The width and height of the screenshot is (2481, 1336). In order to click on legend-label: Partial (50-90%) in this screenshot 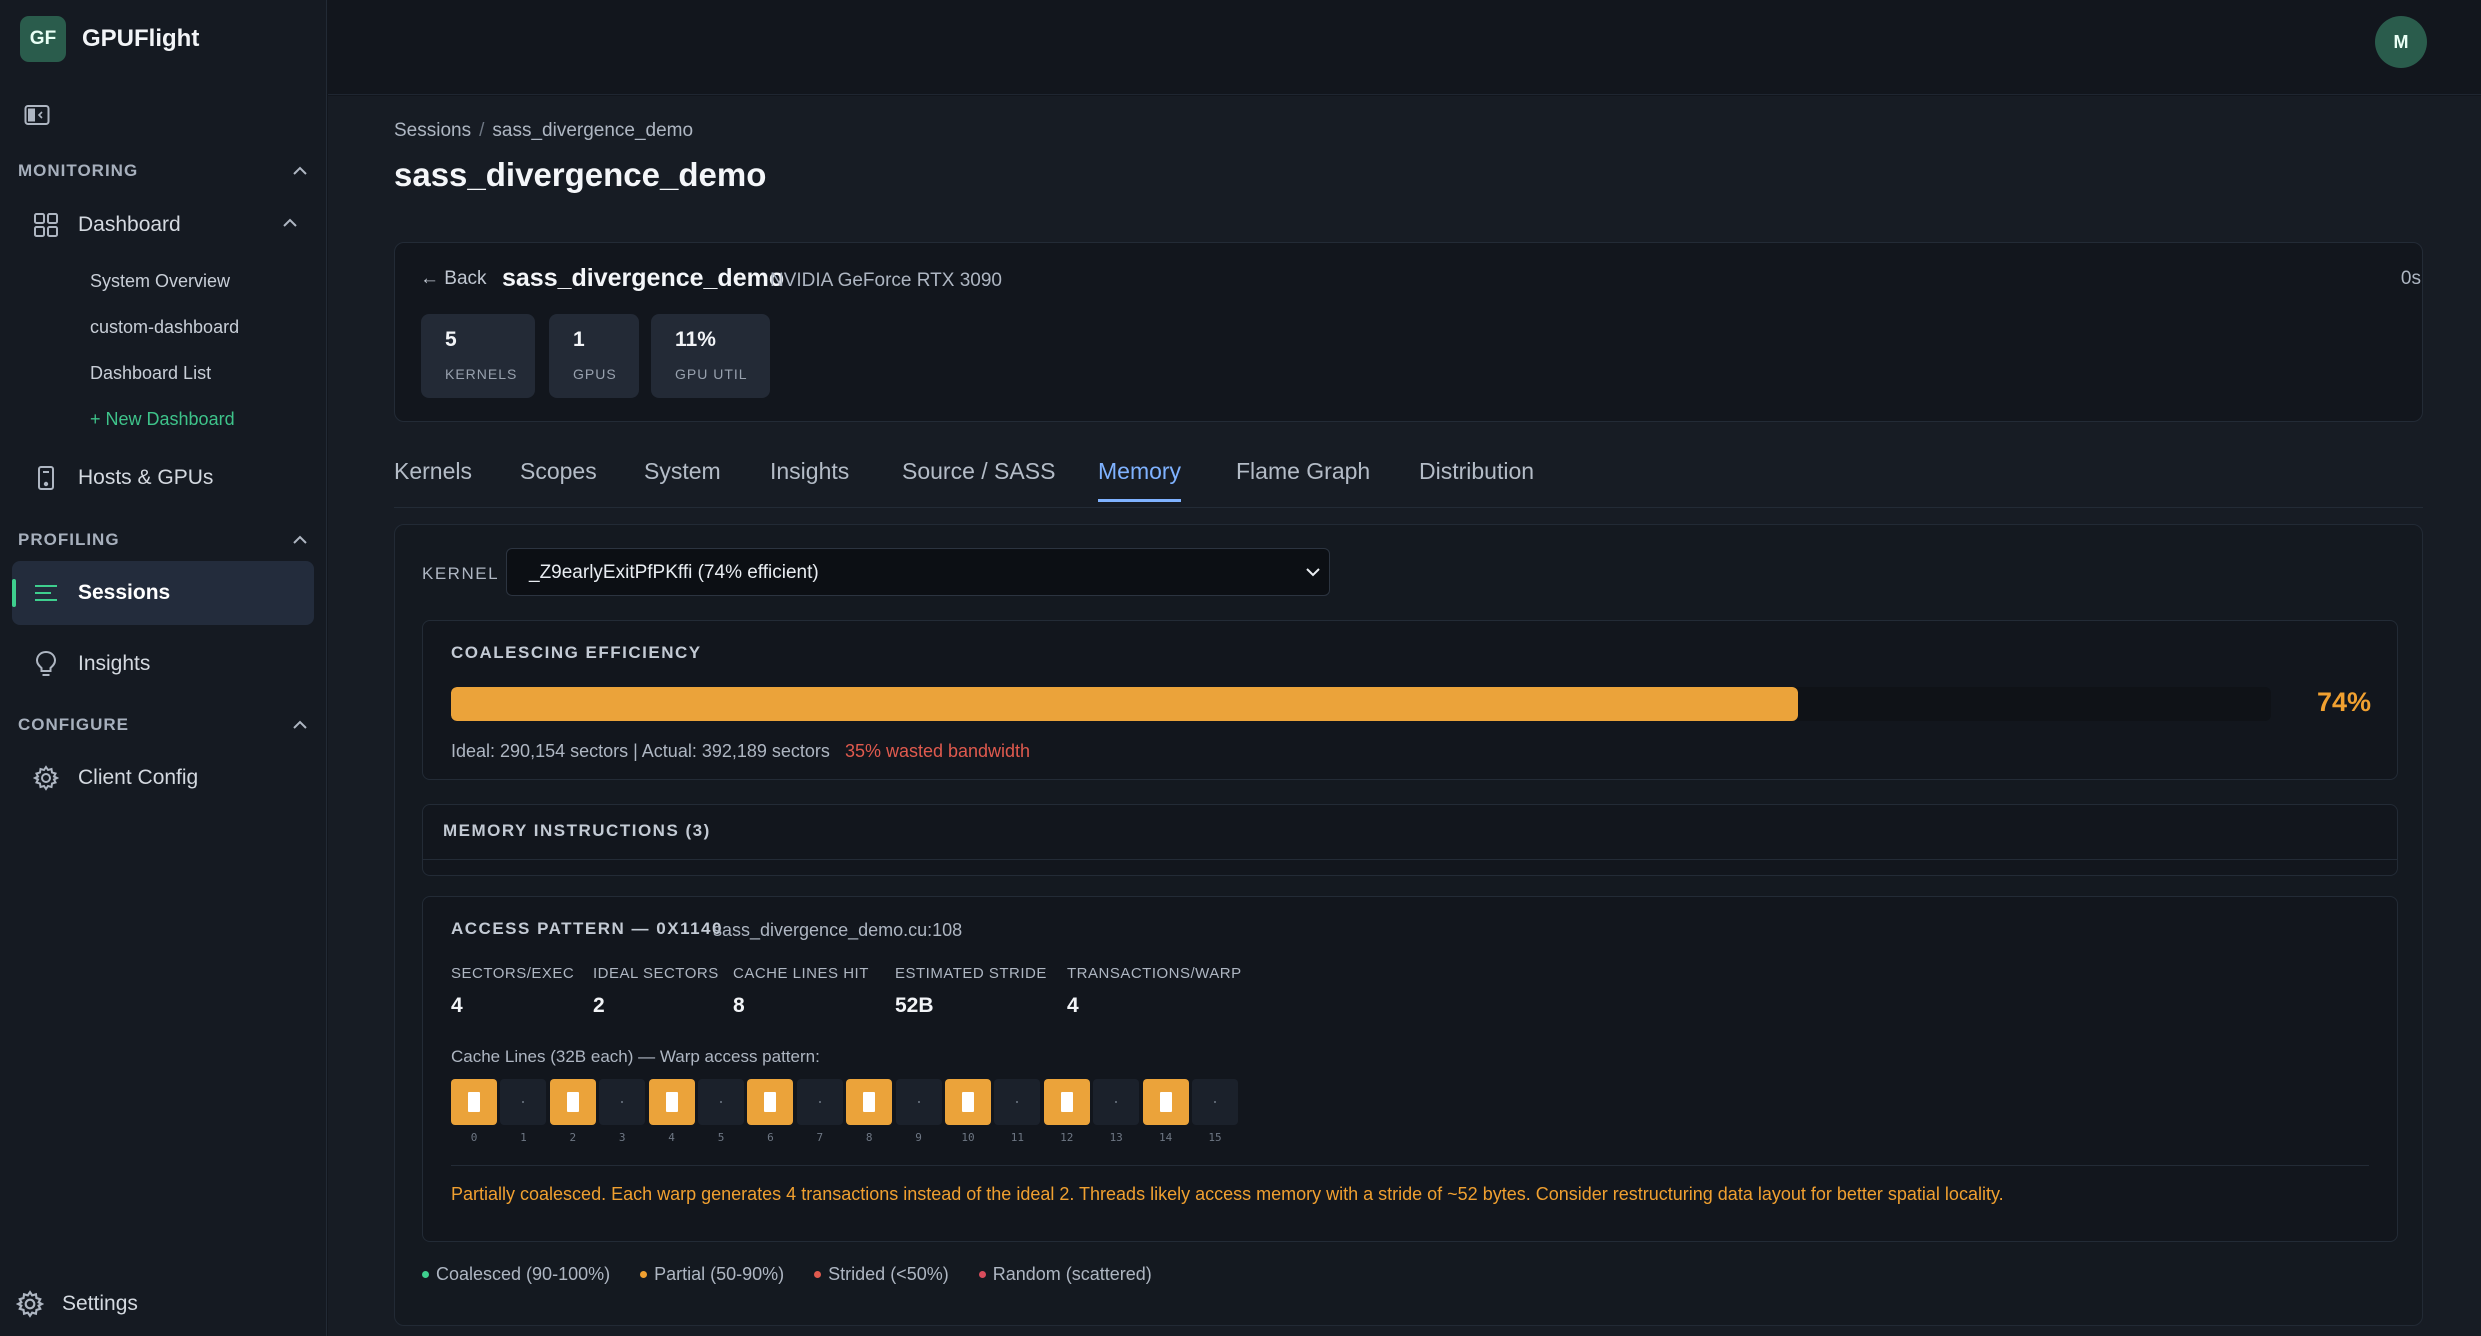, I will do `click(719, 1274)`.